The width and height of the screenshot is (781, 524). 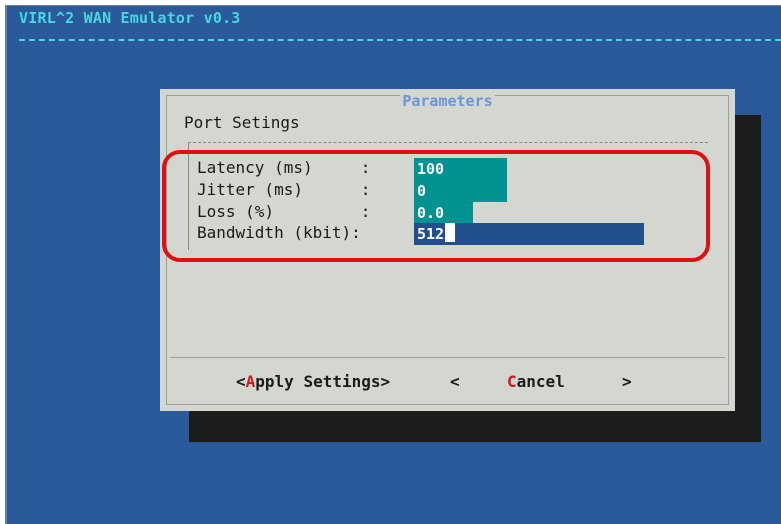 I want to click on apply-label: pply Settings>, so click(x=323, y=381).